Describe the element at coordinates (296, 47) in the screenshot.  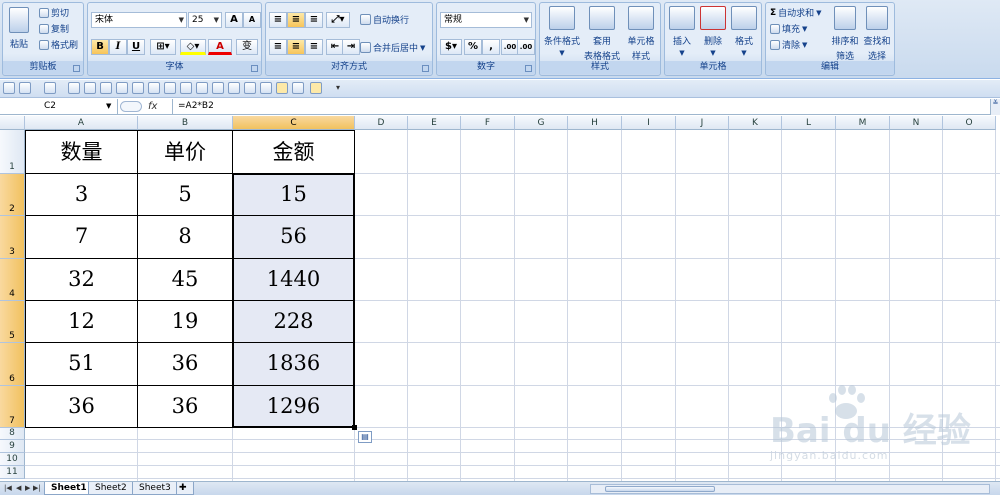
I see `align-center-button: ≡` at that location.